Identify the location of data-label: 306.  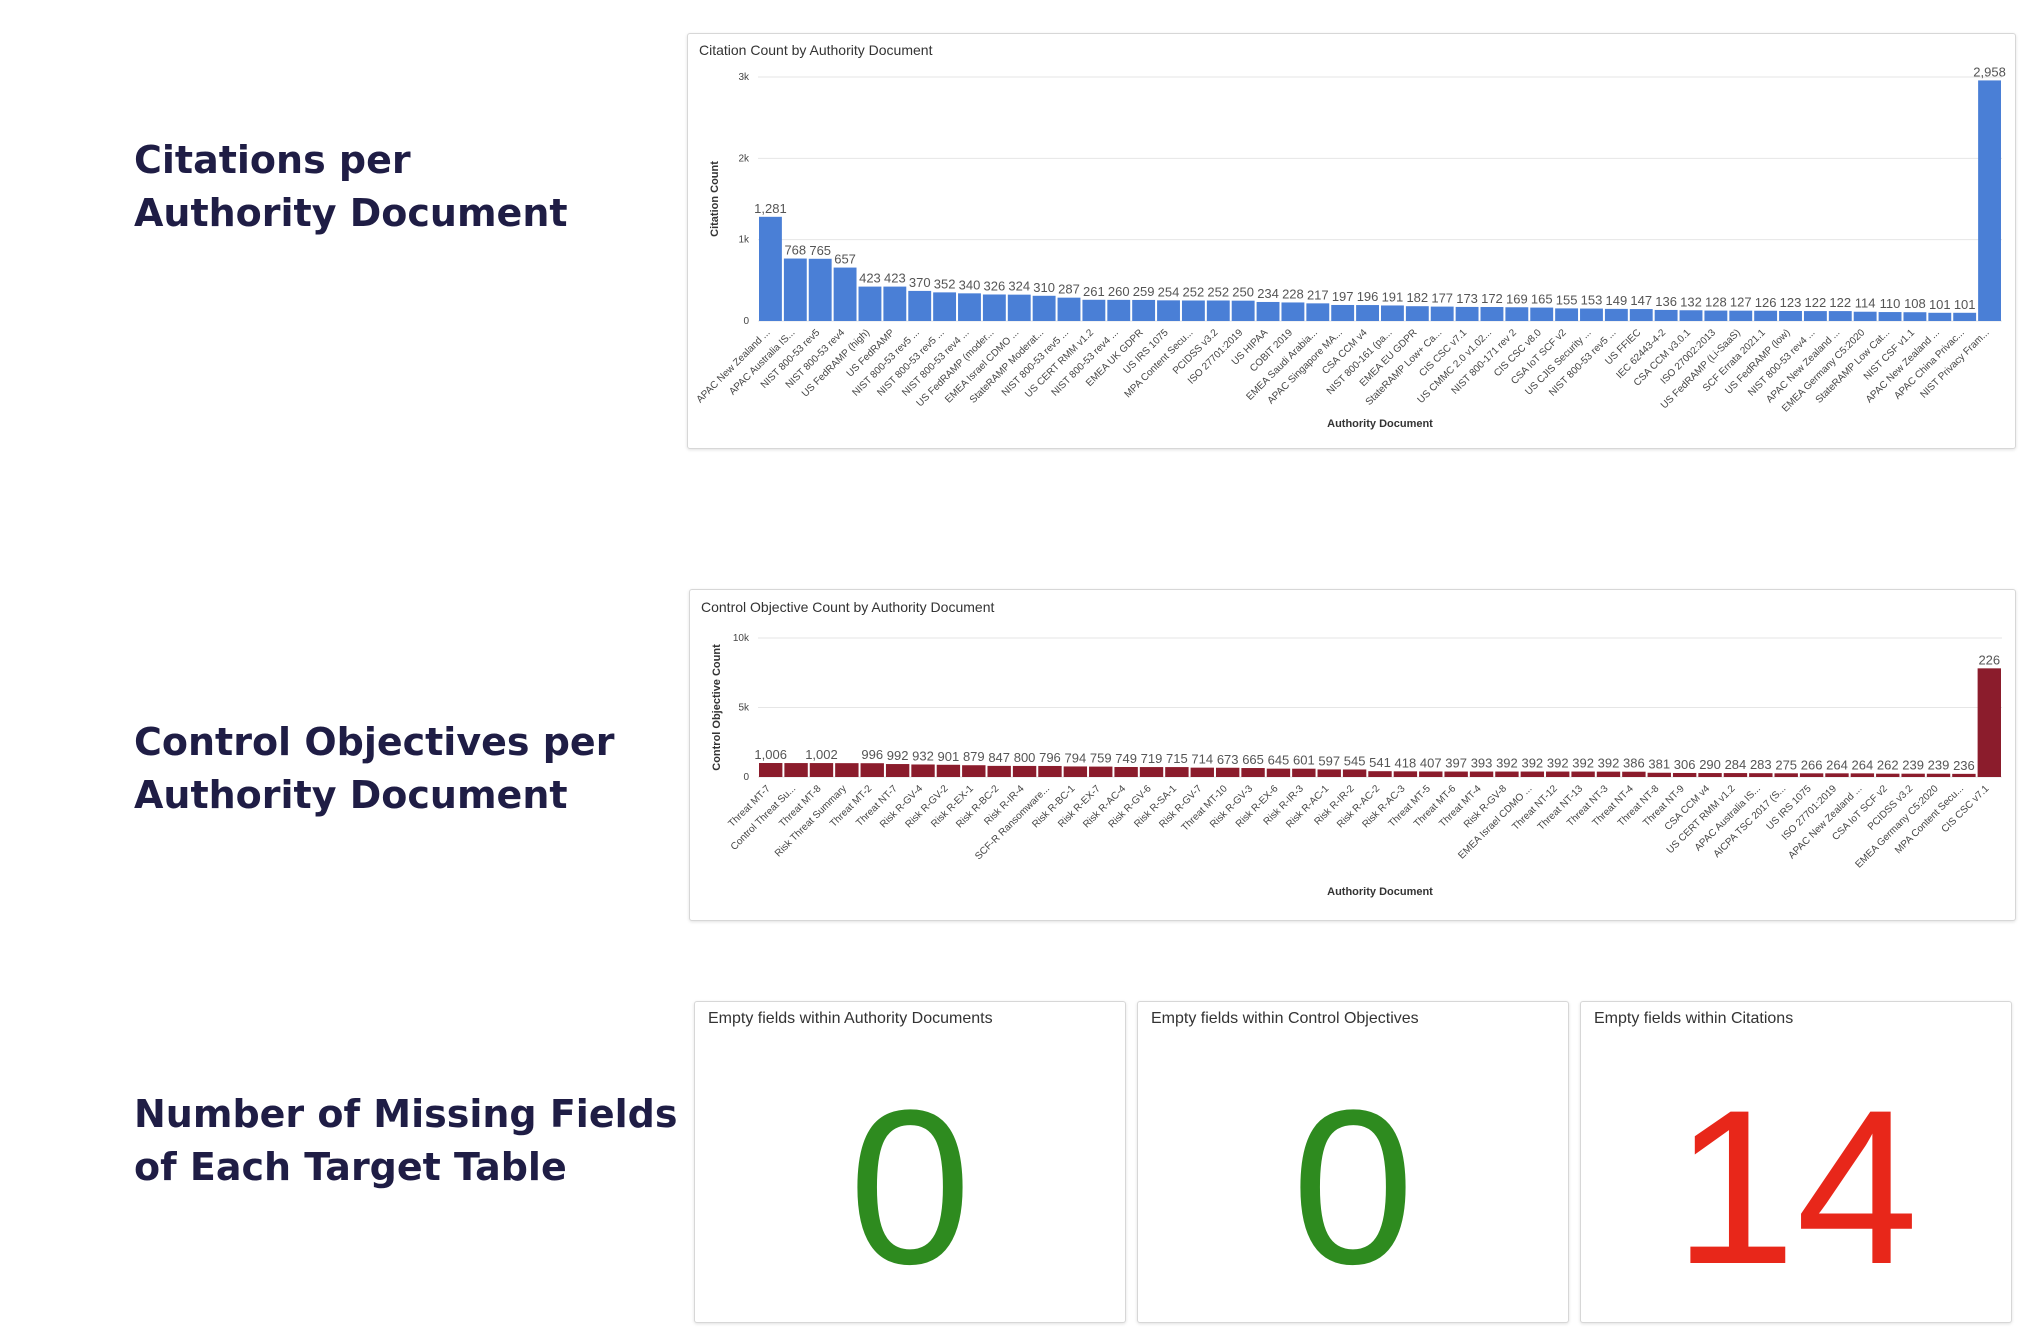
(1685, 764).